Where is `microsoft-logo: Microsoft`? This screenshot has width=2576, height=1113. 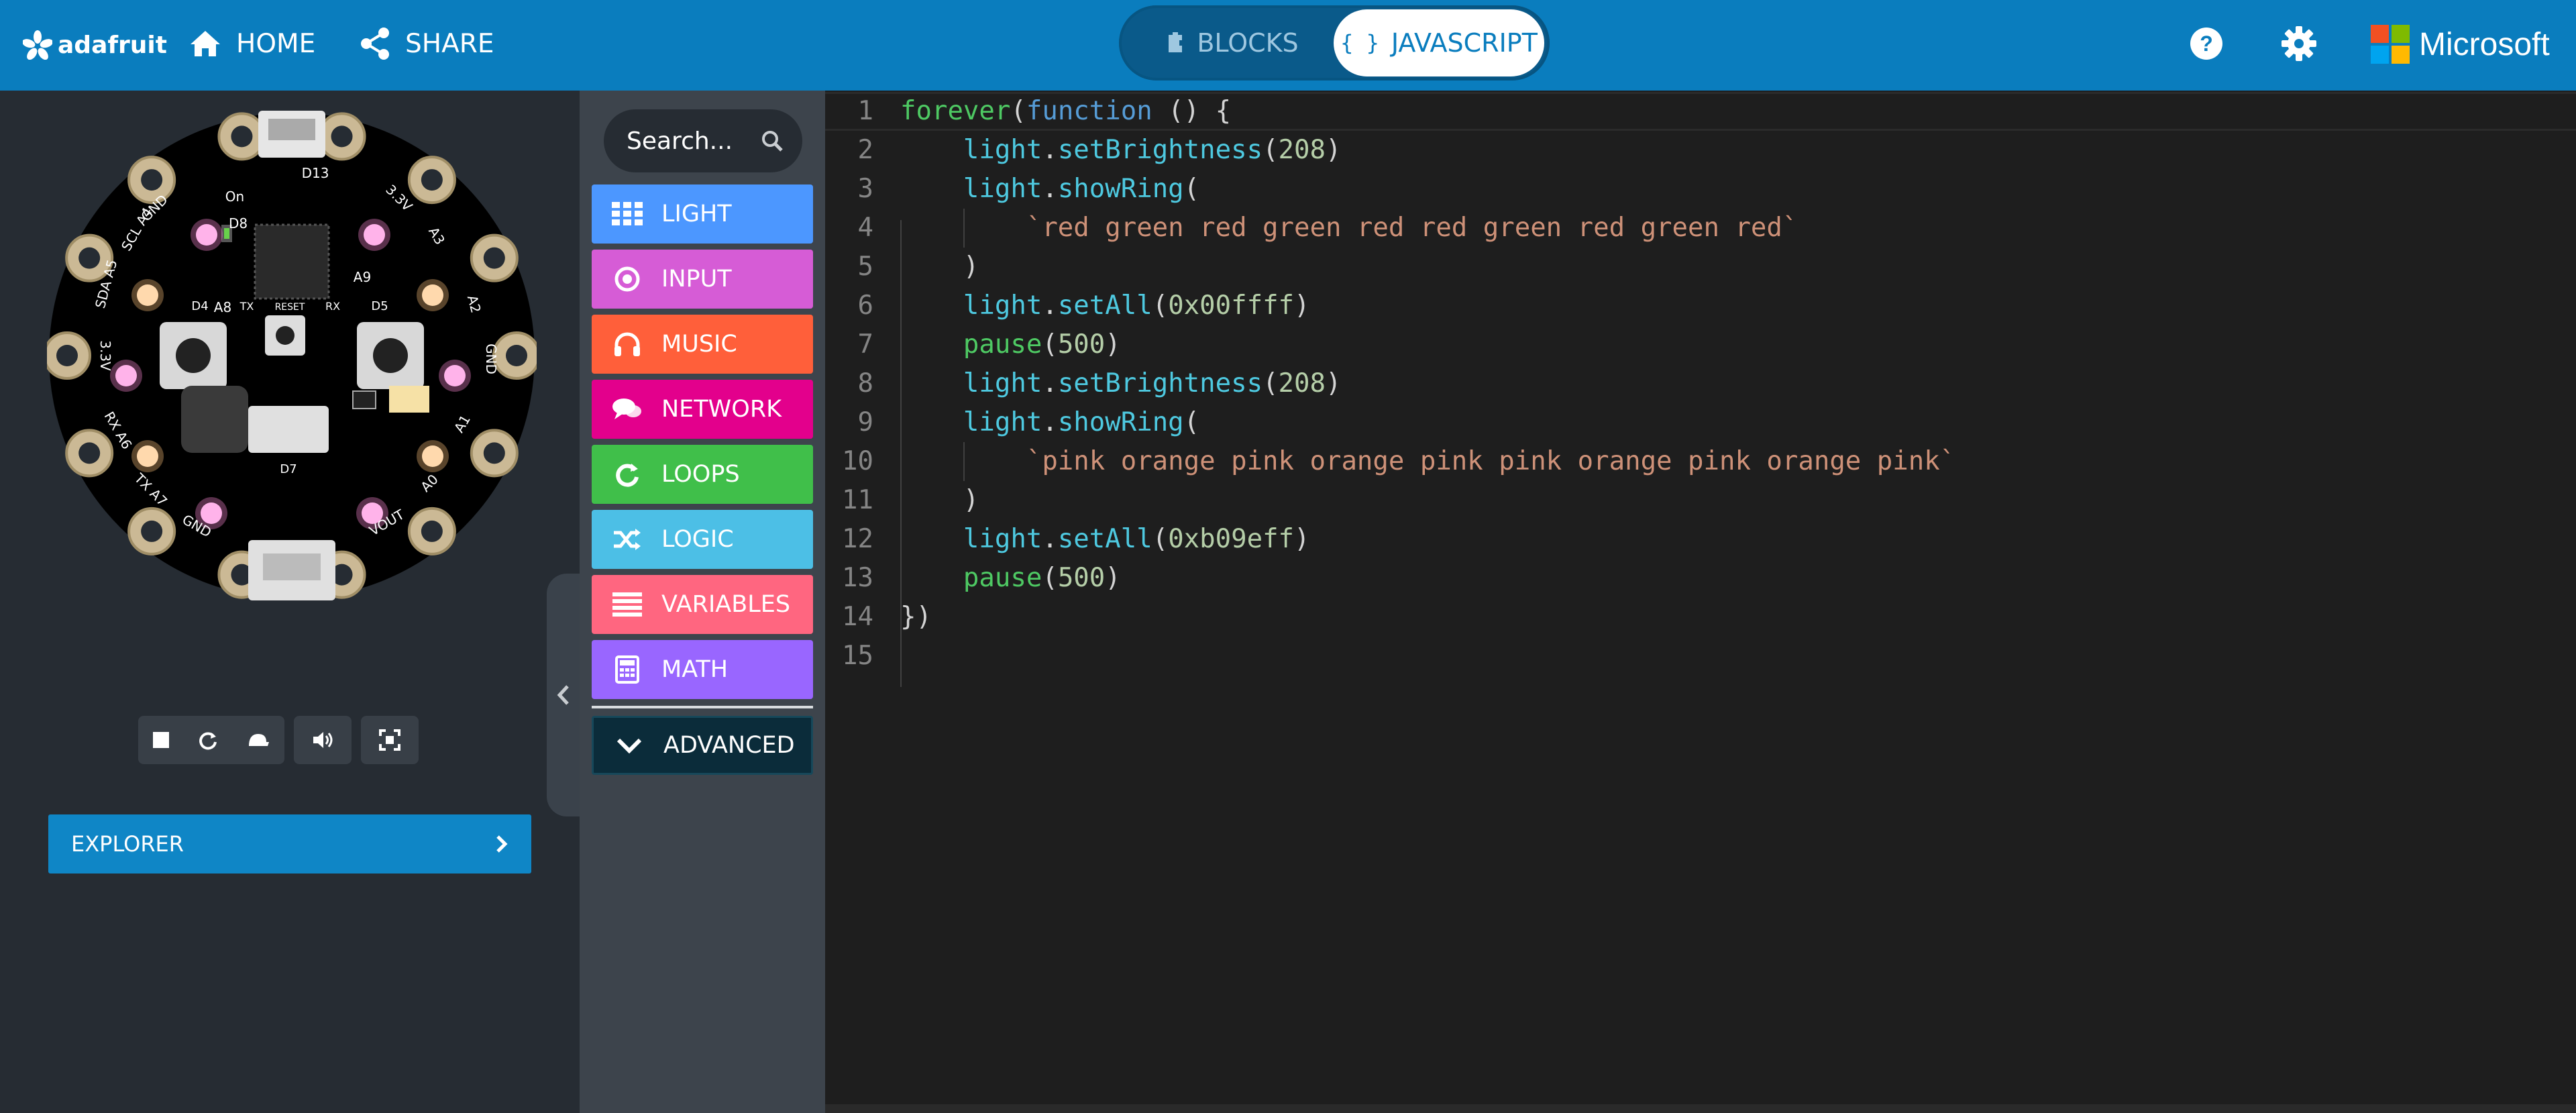 microsoft-logo: Microsoft is located at coordinates (2460, 44).